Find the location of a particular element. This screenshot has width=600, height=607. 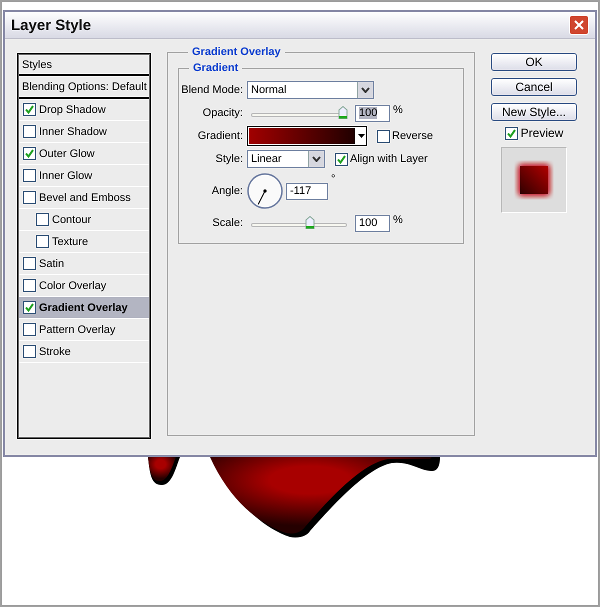

checkbox-label: Align with Layer is located at coordinates (389, 159).